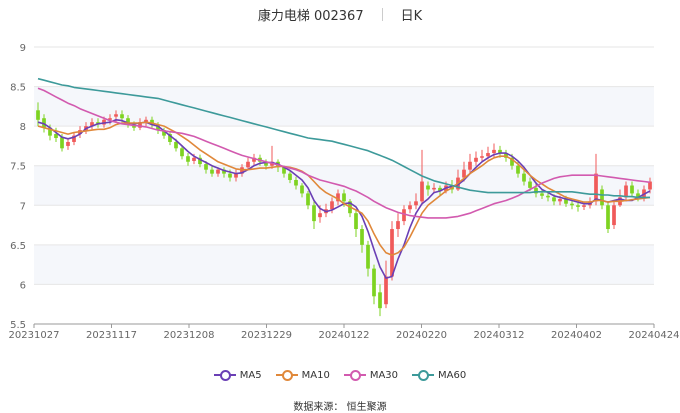  I want to click on legend-item-ma30: MA30, so click(371, 375).